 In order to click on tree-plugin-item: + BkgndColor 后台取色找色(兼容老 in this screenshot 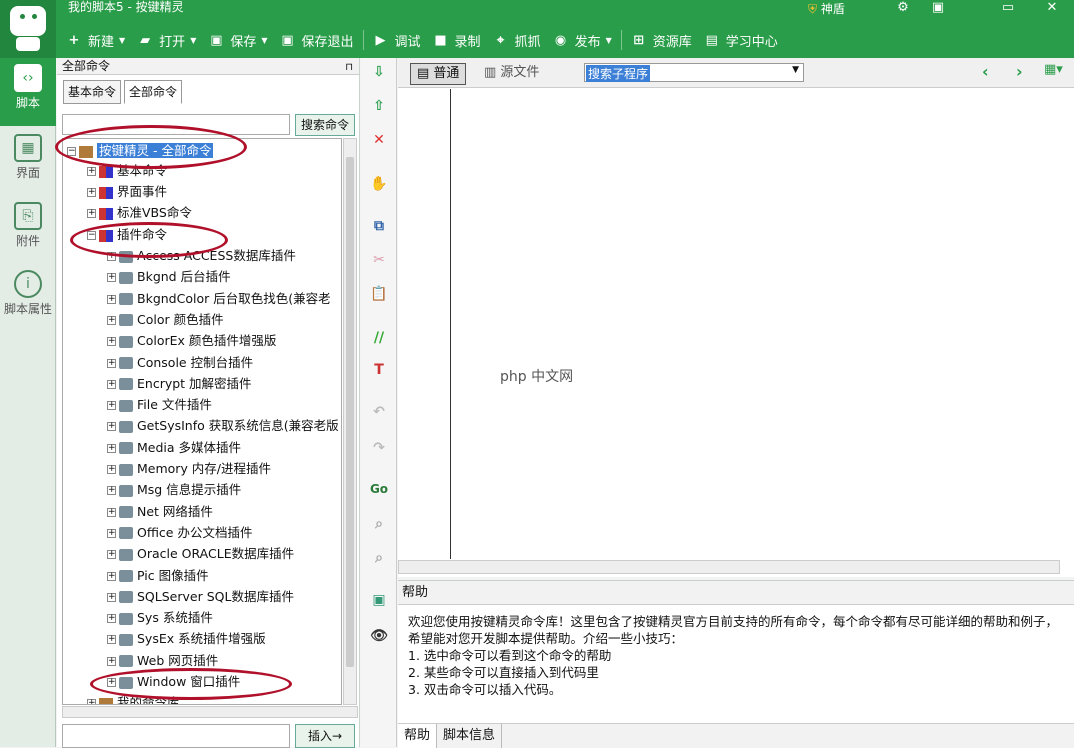, I will do `click(219, 299)`.